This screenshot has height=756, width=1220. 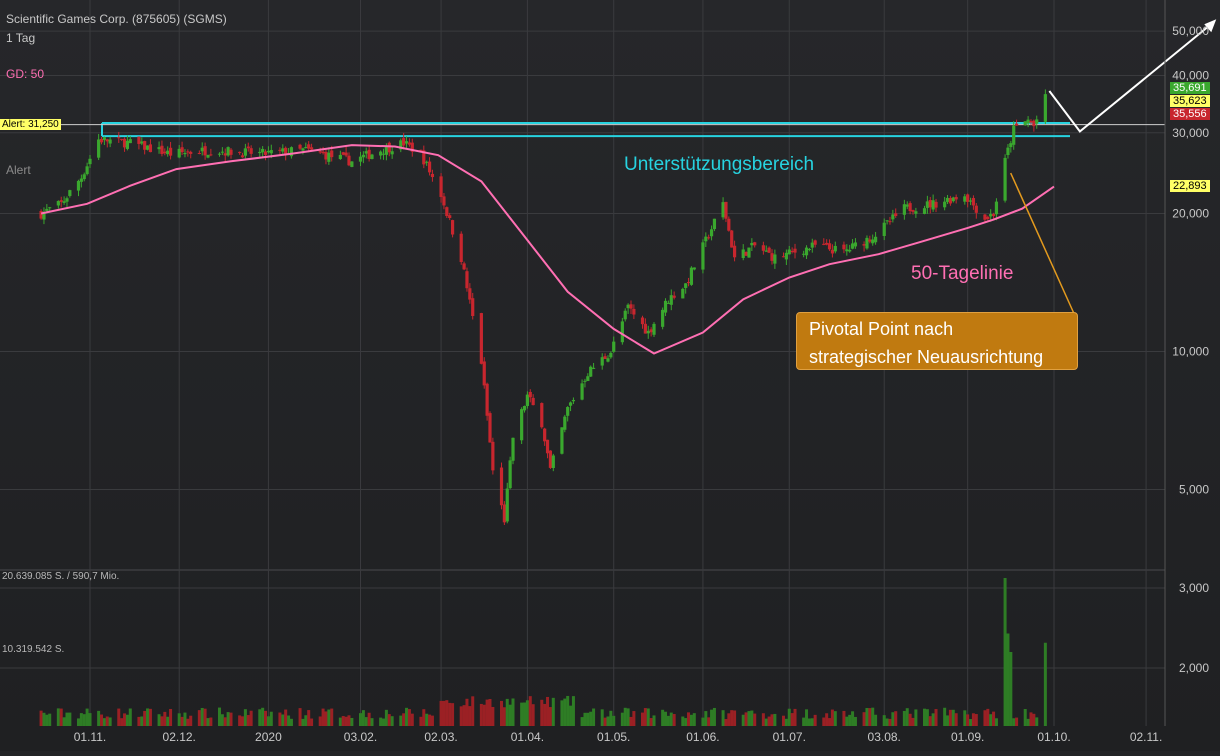 What do you see at coordinates (1190, 352) in the screenshot?
I see `y-tick-label: 10,000` at bounding box center [1190, 352].